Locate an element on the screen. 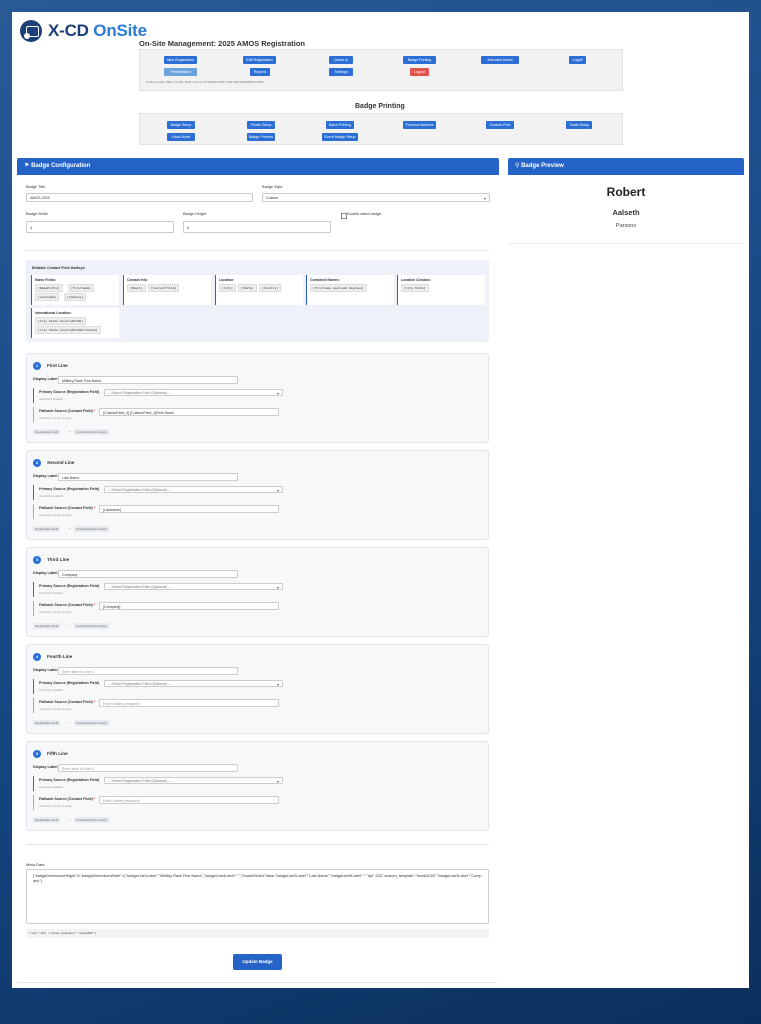 The width and height of the screenshot is (761, 1024). line-title: Second Line is located at coordinates (61, 462).